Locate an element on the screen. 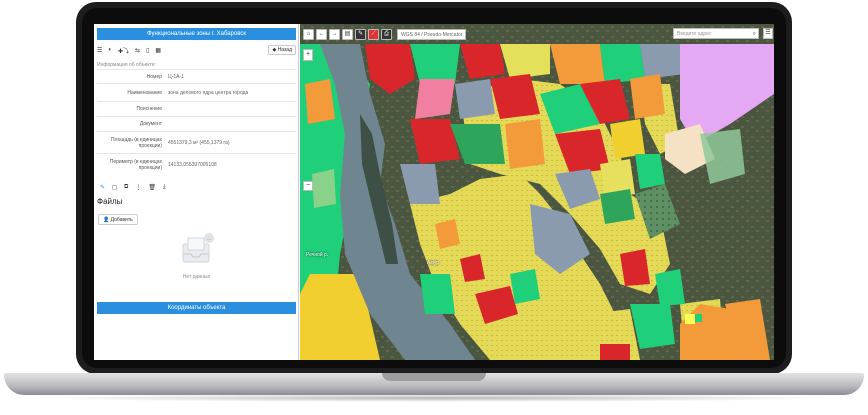 The image size is (868, 415). attr-value: Ц-1А-1 is located at coordinates (230, 76).